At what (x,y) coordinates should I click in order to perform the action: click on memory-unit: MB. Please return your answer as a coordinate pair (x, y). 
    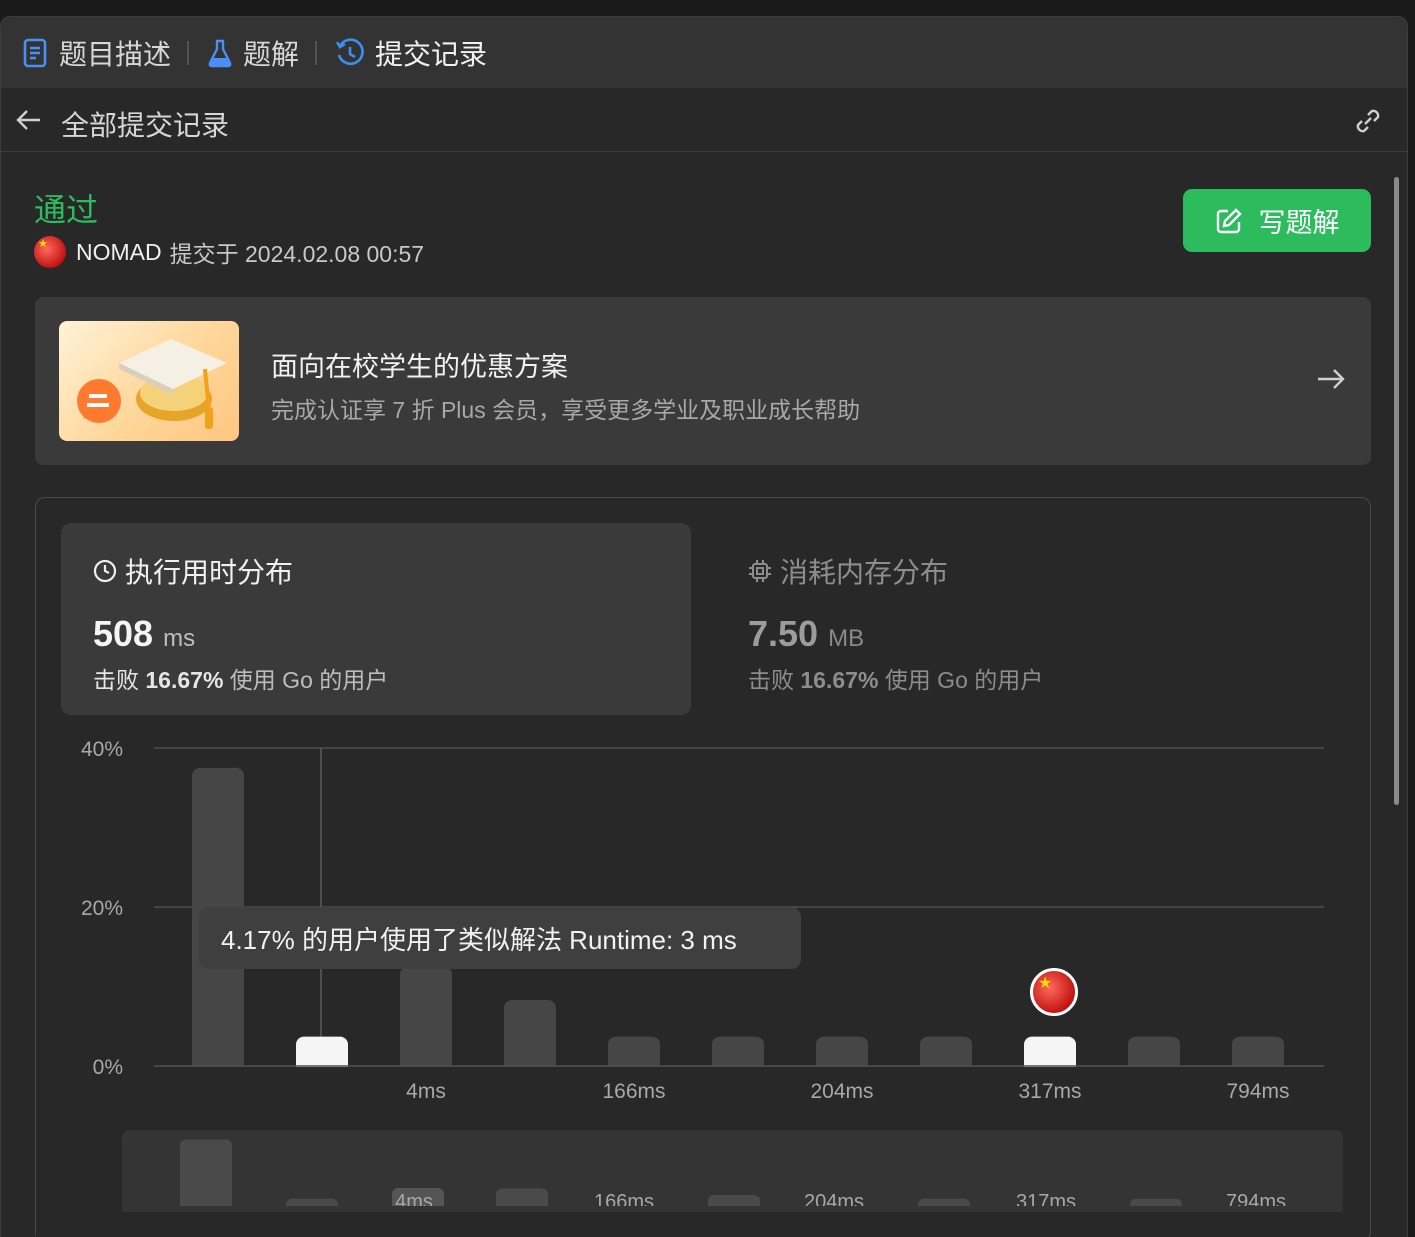
    Looking at the image, I should click on (846, 638).